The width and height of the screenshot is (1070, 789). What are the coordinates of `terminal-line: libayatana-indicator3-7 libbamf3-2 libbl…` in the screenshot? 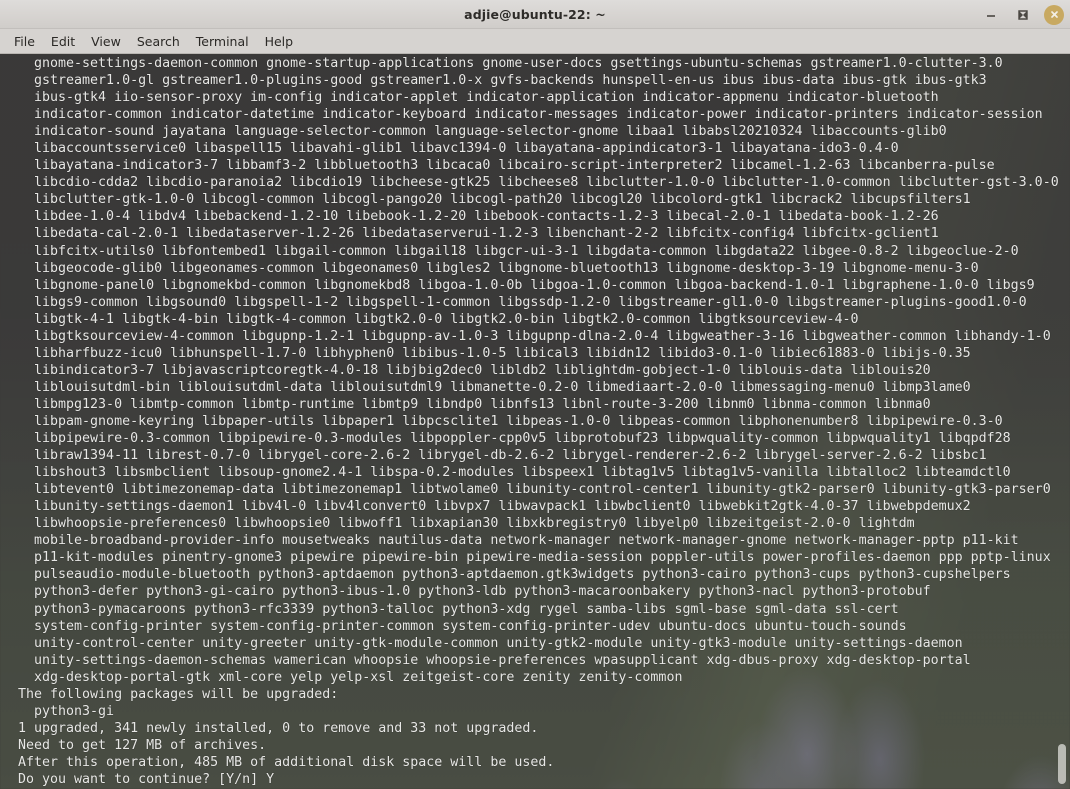 It's located at (506, 166).